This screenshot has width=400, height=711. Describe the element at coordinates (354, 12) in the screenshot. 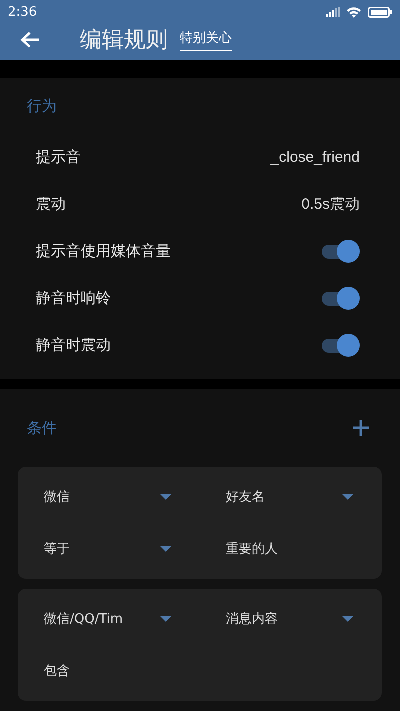

I see `wifi-icon` at that location.